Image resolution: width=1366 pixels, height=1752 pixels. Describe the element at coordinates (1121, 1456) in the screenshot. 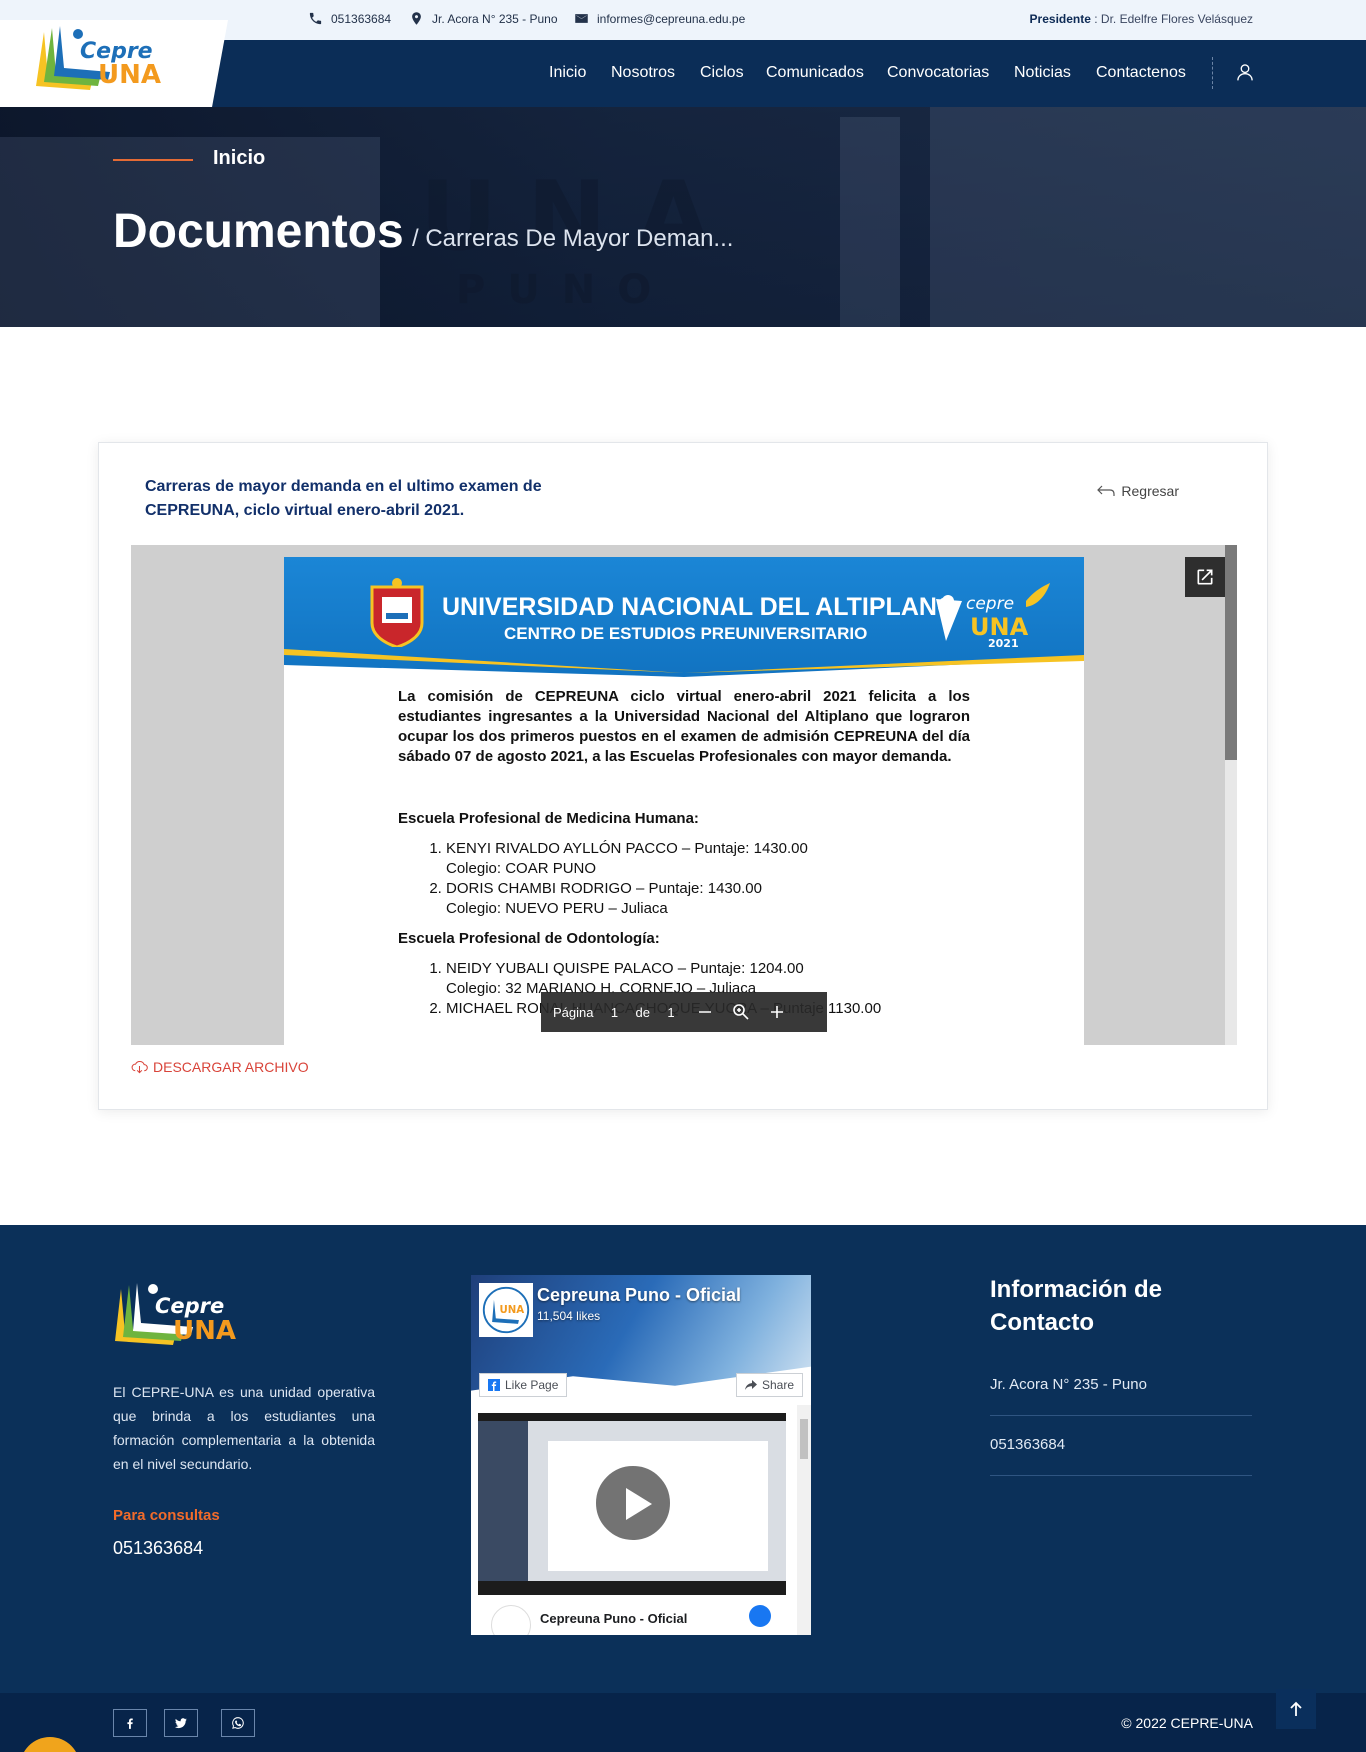

I see `footer-contact-phone: 051363684` at that location.